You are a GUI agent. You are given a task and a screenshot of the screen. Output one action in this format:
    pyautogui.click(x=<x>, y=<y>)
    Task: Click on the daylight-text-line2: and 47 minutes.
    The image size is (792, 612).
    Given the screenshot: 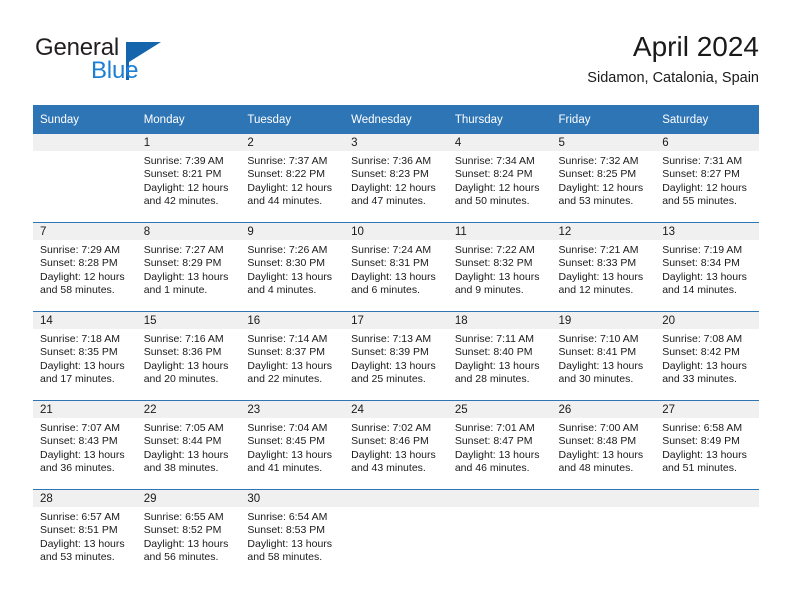 What is the action you would take?
    pyautogui.click(x=388, y=201)
    